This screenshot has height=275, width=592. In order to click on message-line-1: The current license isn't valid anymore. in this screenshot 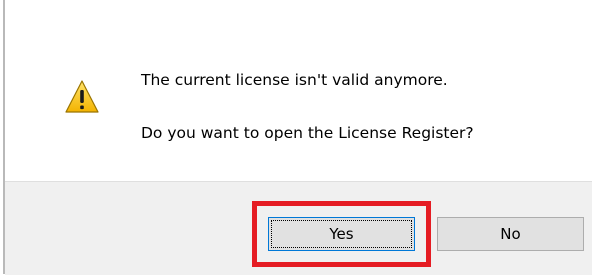, I will do `click(294, 80)`.